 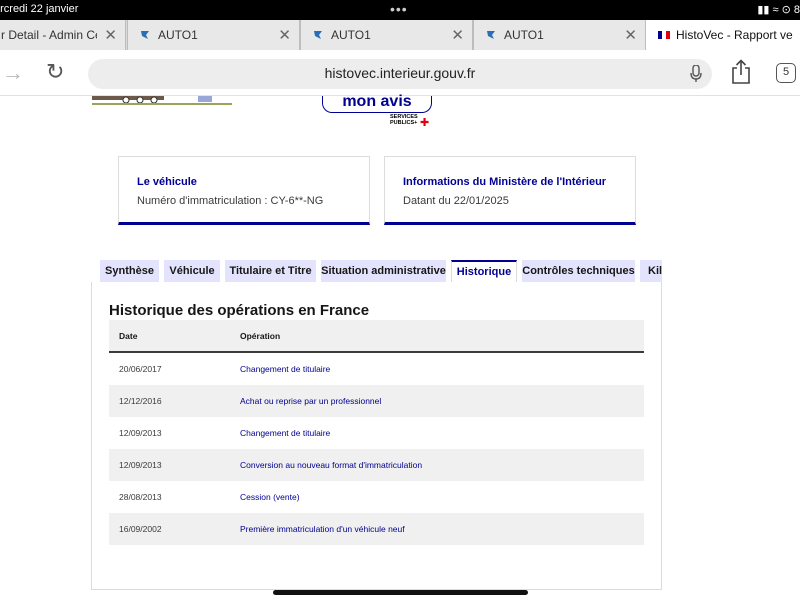 What do you see at coordinates (140, 369) in the screenshot?
I see `row-date: 20/06/2017` at bounding box center [140, 369].